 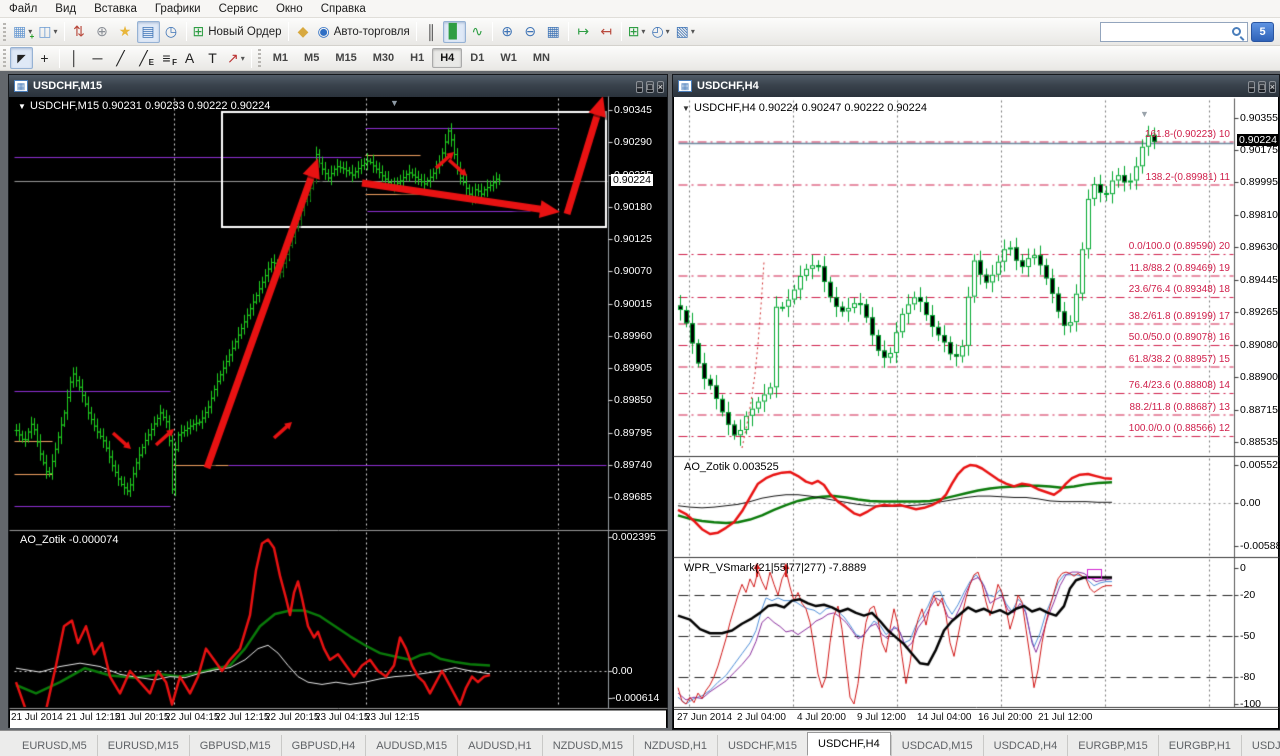 What do you see at coordinates (280, 58) in the screenshot?
I see `timeframe-button-M1: M1` at bounding box center [280, 58].